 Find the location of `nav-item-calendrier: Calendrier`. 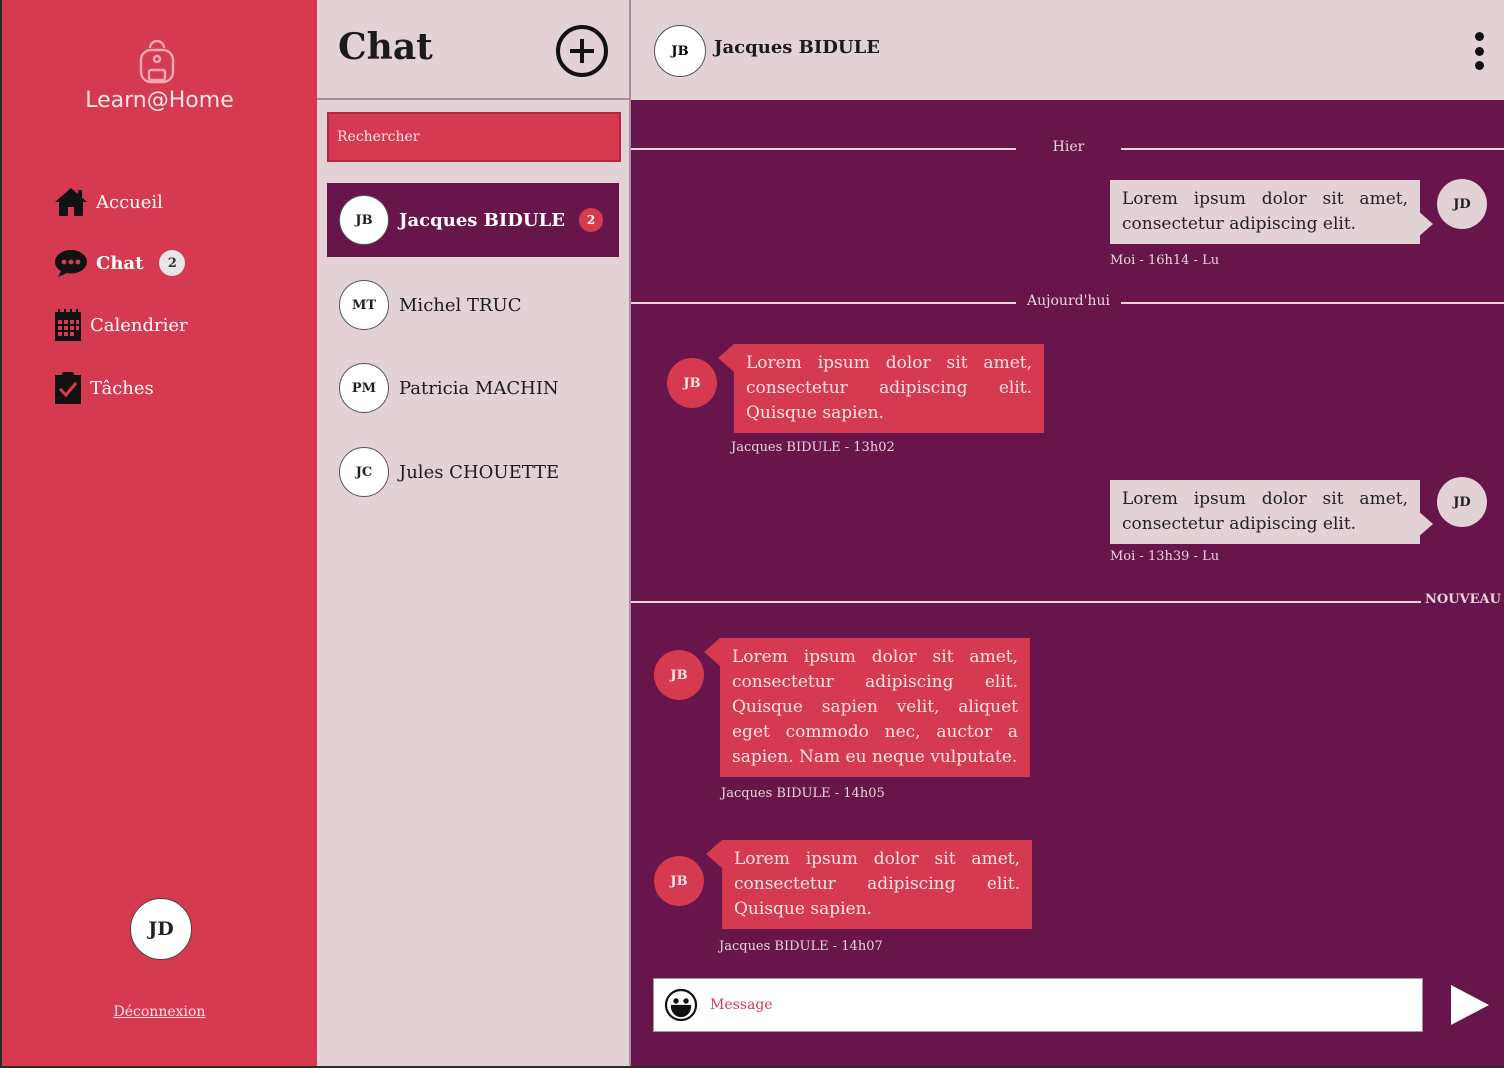

nav-item-calendrier: Calendrier is located at coordinates (121, 325).